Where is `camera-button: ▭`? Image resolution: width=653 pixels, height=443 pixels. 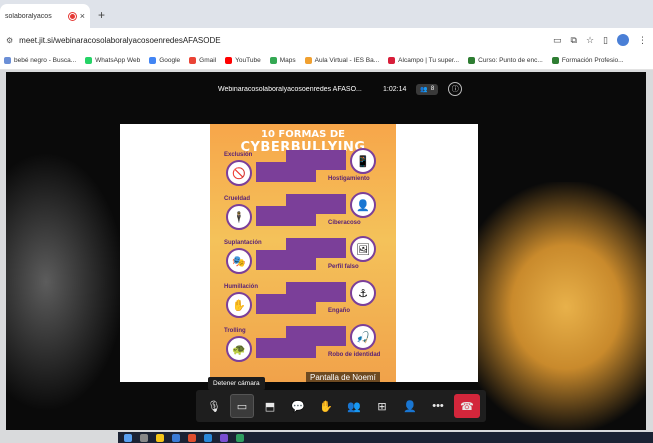
camera-button: ▭ is located at coordinates (242, 406).